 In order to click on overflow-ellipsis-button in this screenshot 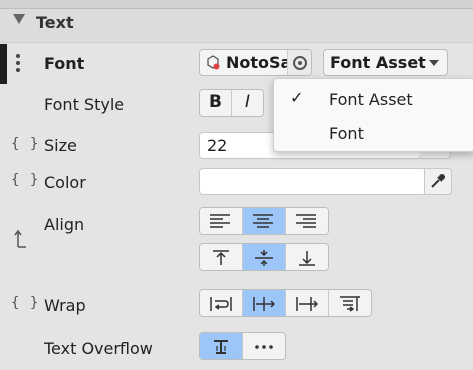, I will do `click(264, 346)`.